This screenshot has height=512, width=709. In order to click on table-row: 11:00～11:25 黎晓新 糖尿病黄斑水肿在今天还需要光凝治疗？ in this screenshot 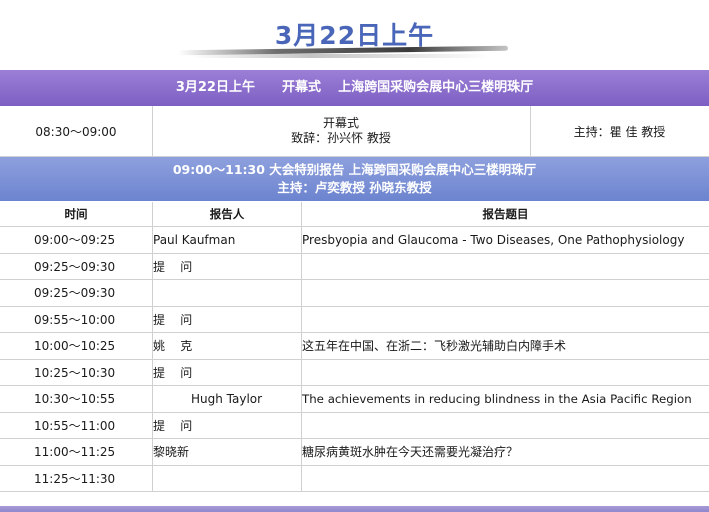, I will do `click(354, 452)`.